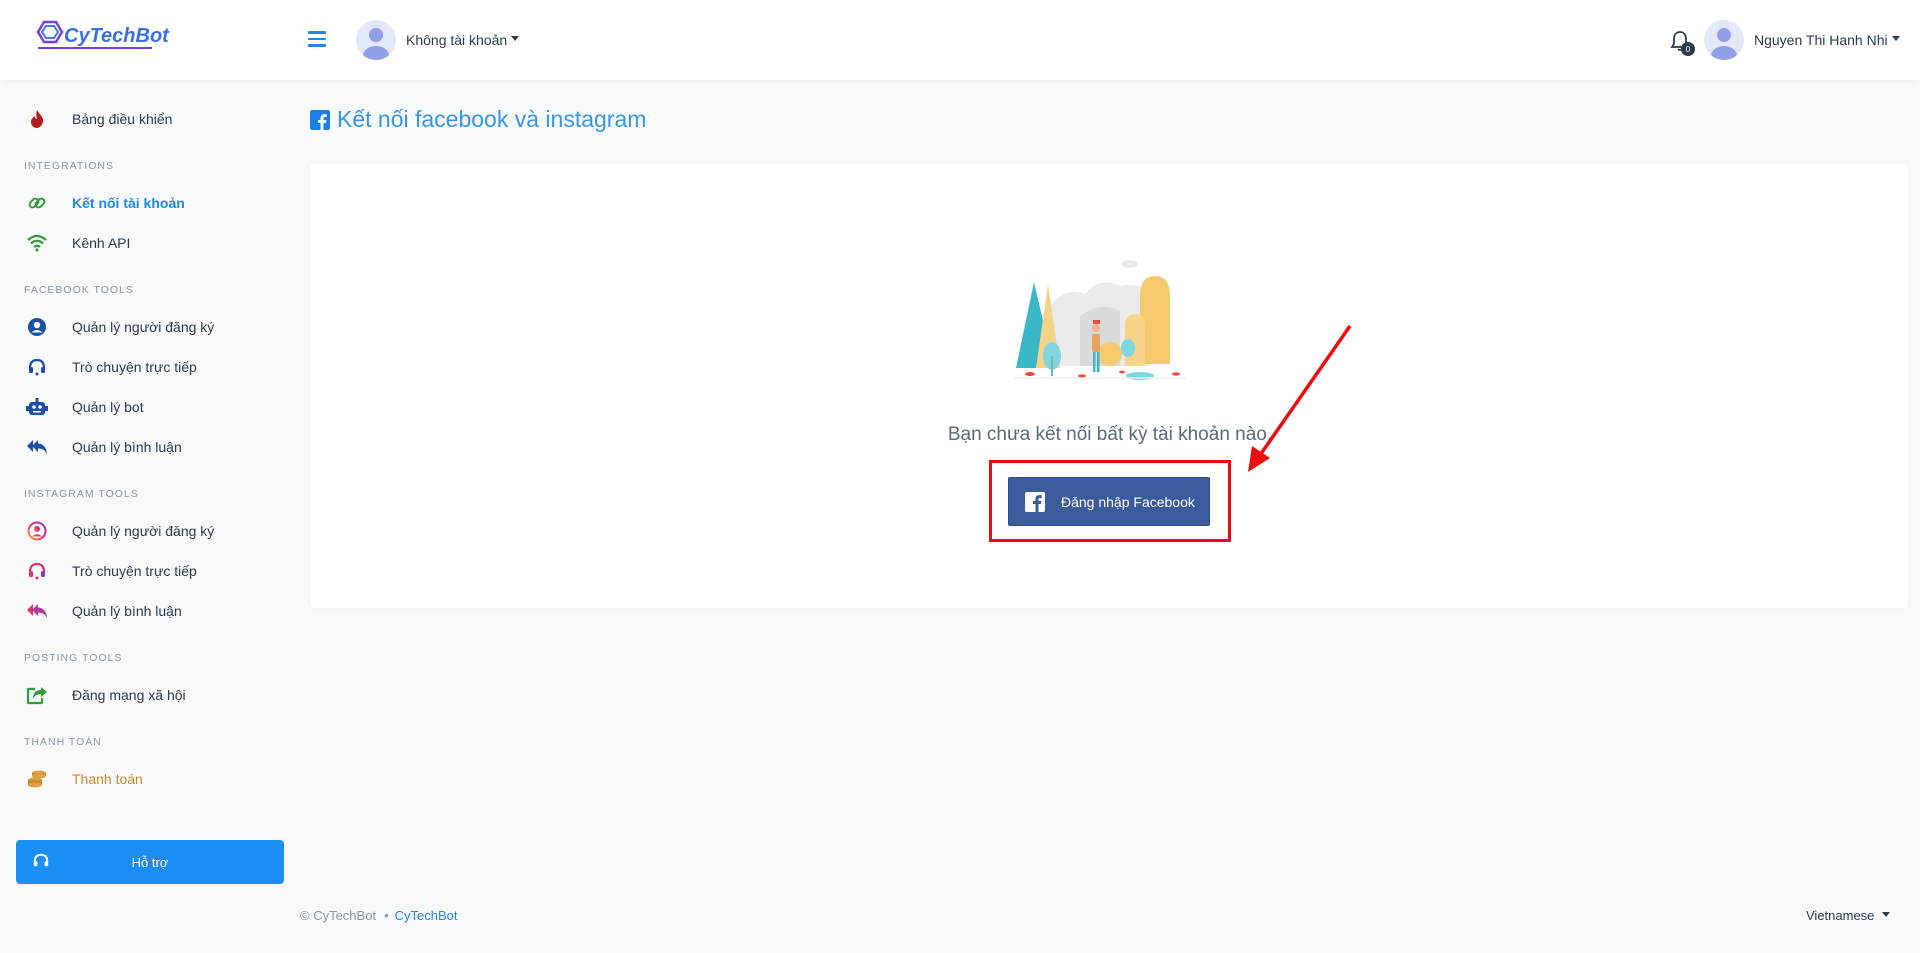 Image resolution: width=1920 pixels, height=953 pixels. I want to click on sidebar-item-label: Kết nối tài khoản, so click(128, 203).